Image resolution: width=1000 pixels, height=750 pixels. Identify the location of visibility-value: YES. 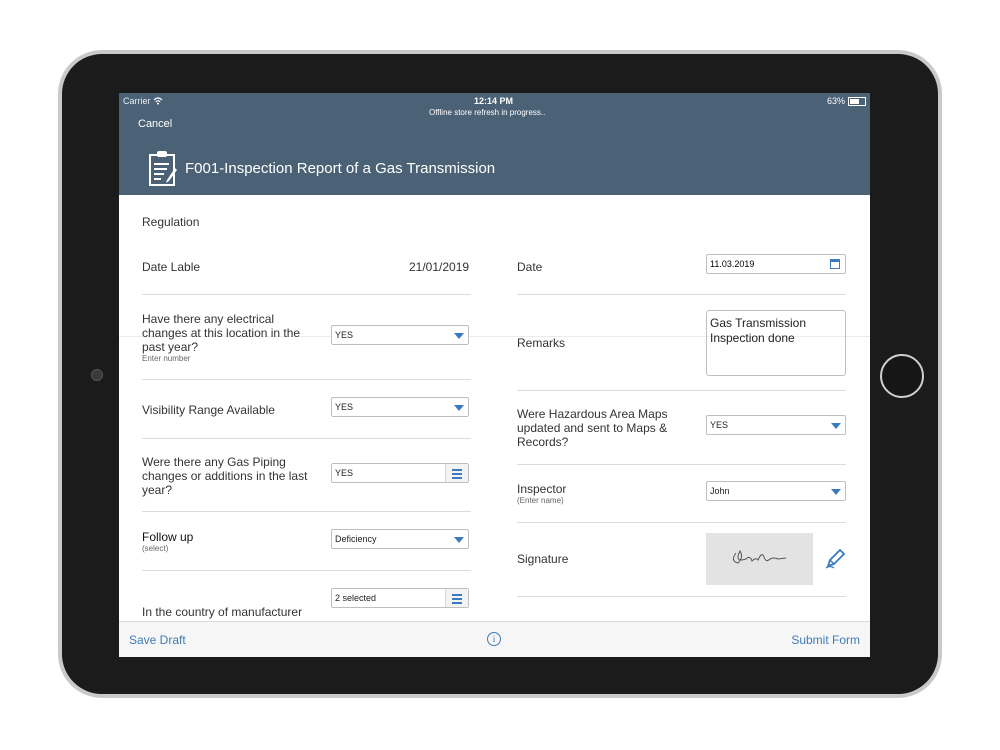
(344, 407).